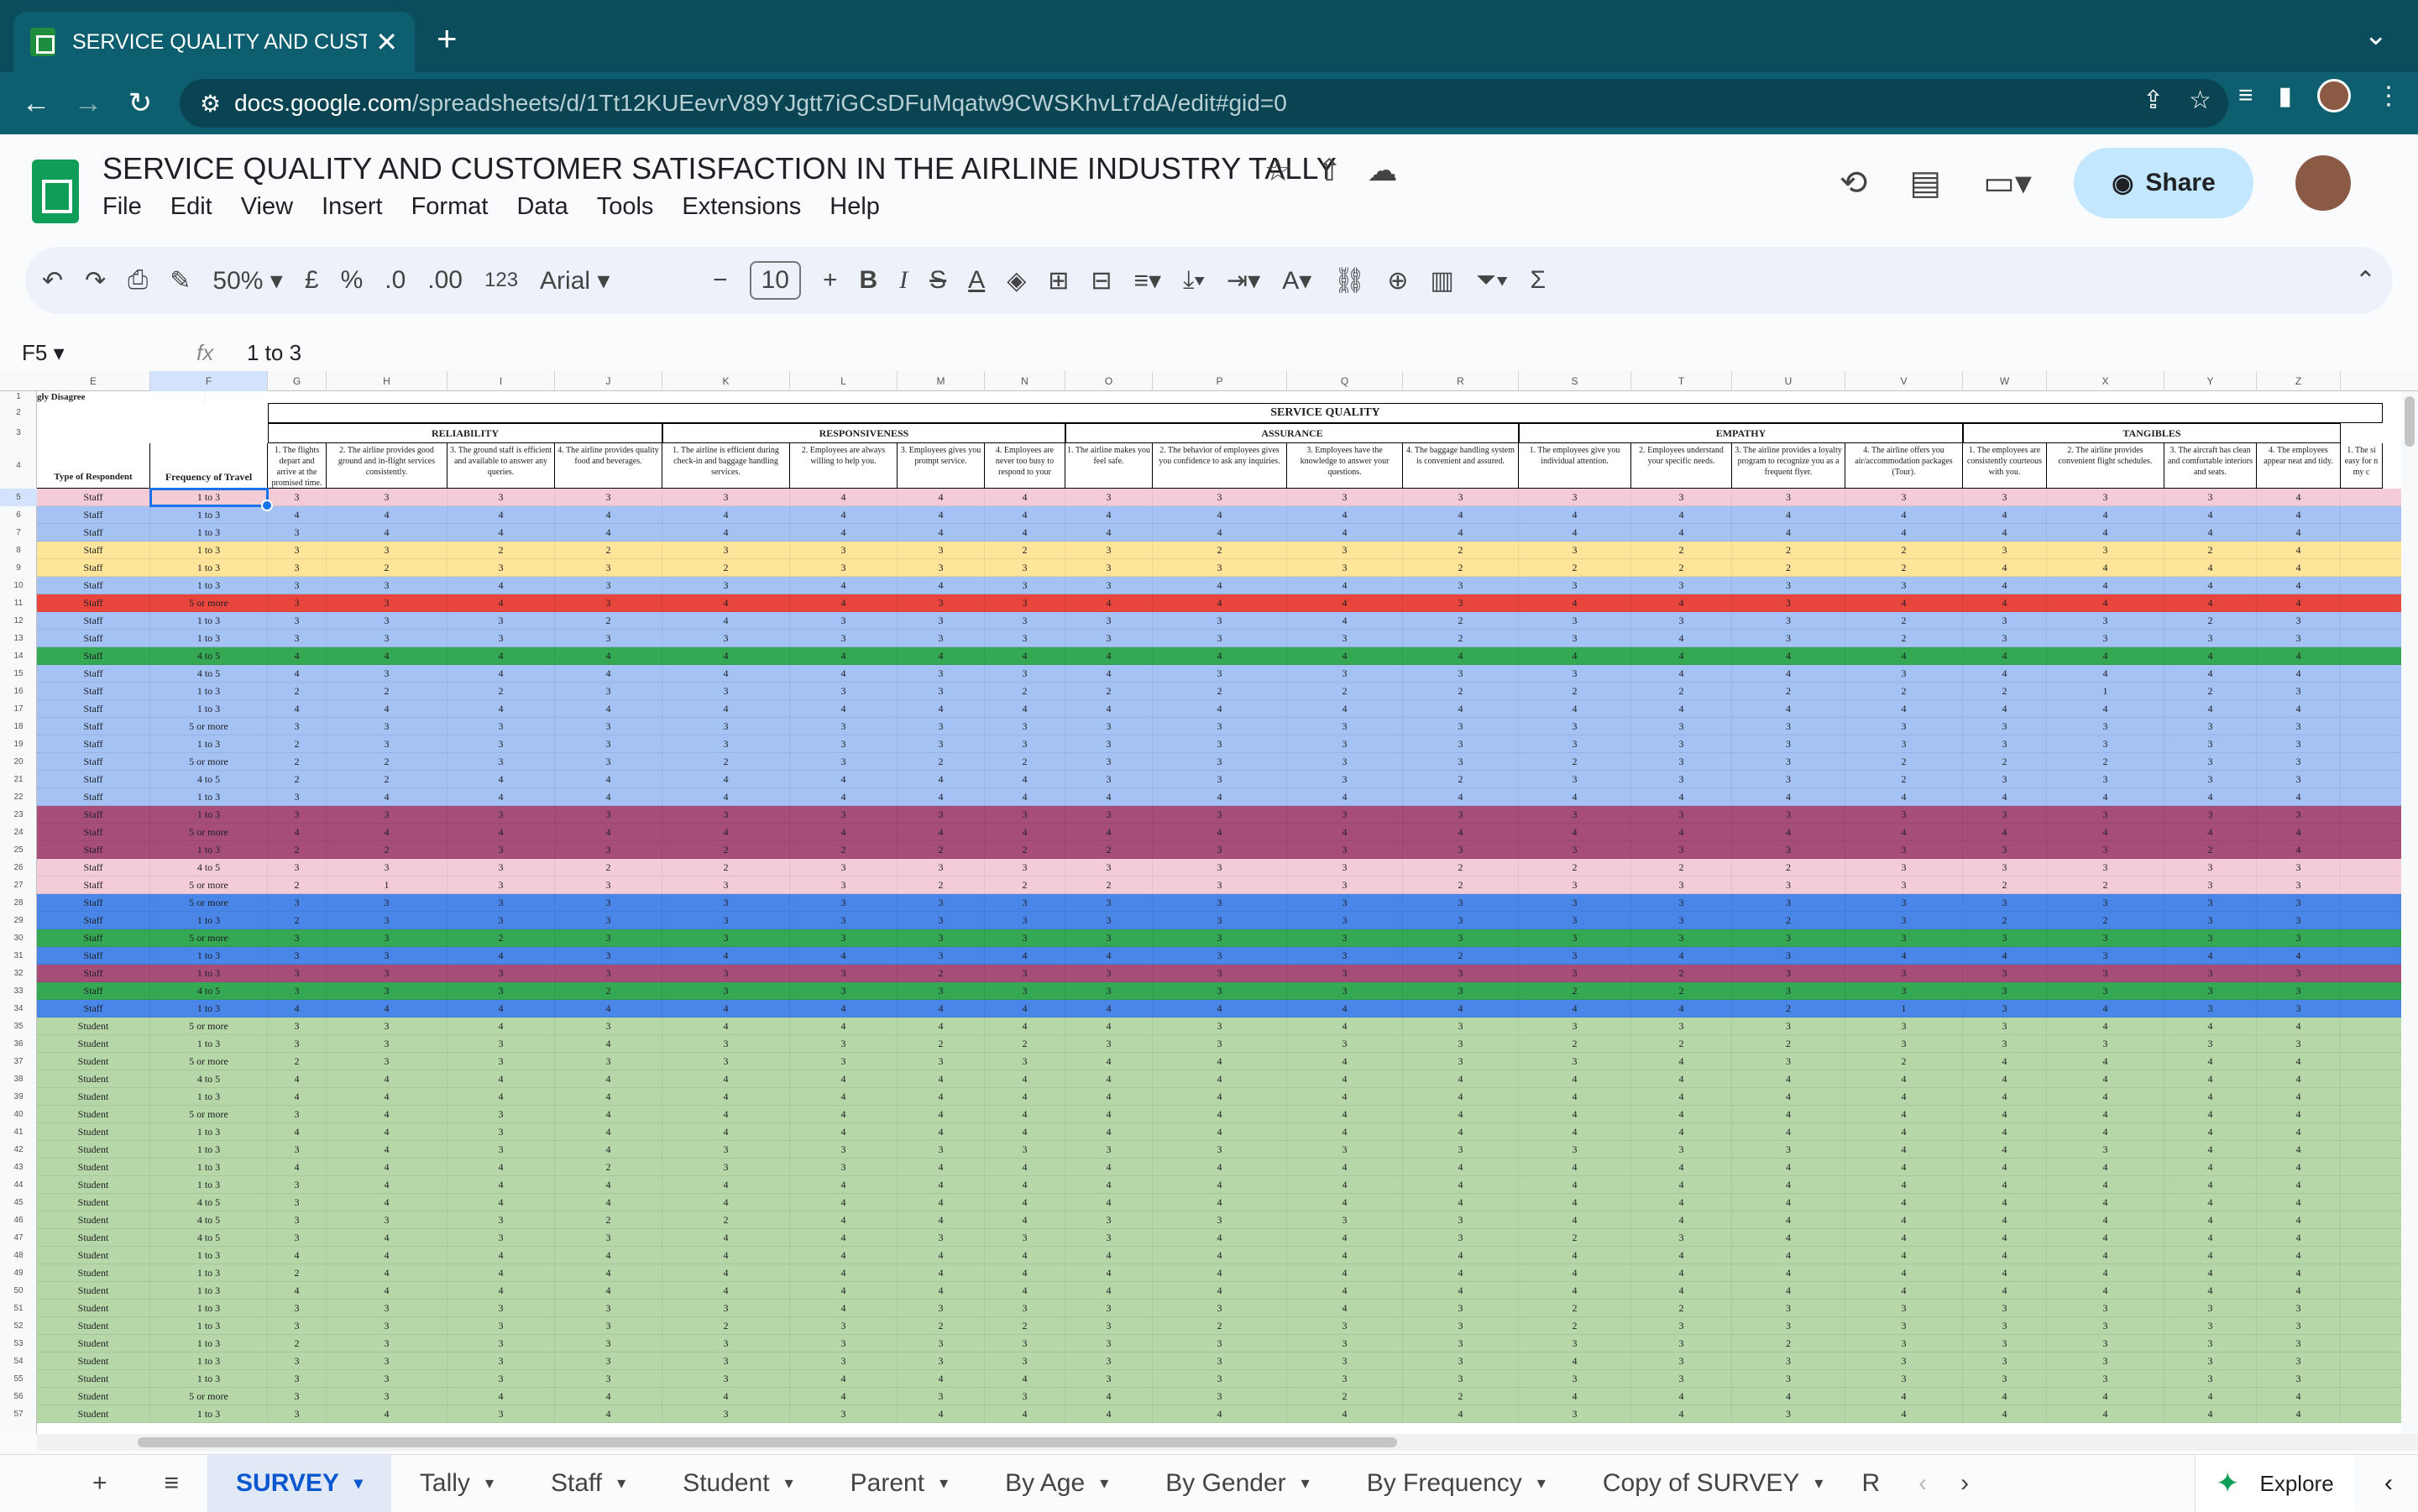 This screenshot has width=2418, height=1512. Describe the element at coordinates (1964, 1483) in the screenshot. I see `scroll-tabs-right-icon: ›` at that location.